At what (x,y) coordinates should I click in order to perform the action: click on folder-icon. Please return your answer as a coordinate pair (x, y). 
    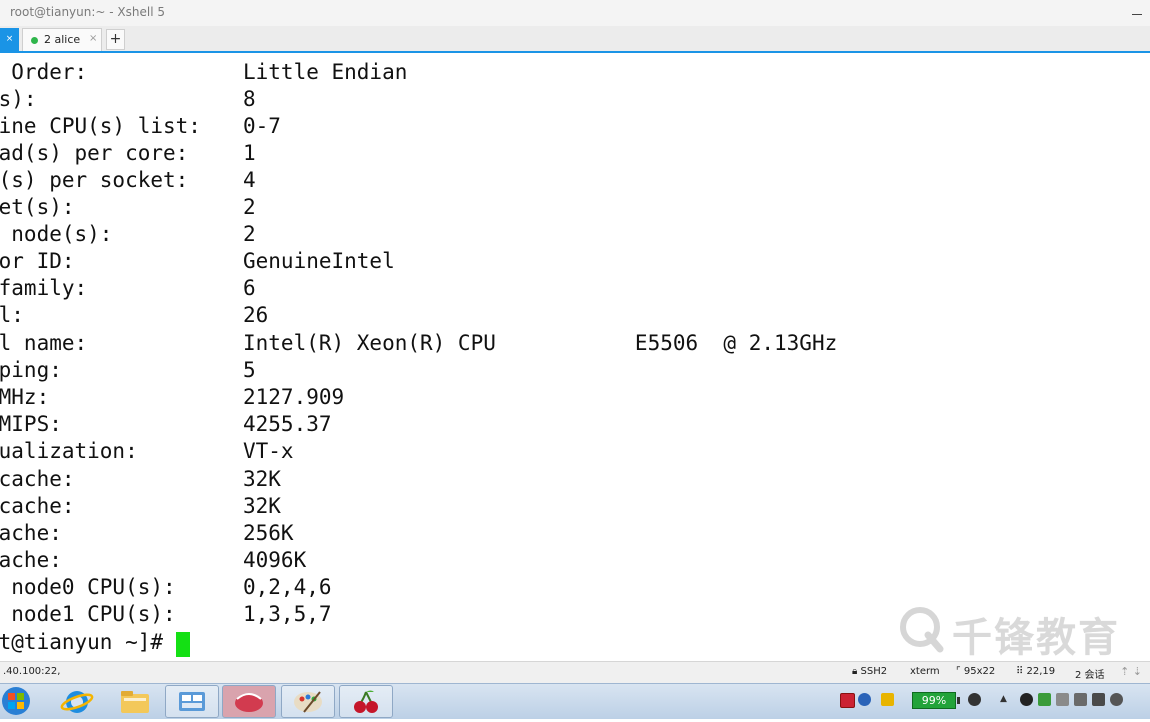
    Looking at the image, I should click on (135, 702).